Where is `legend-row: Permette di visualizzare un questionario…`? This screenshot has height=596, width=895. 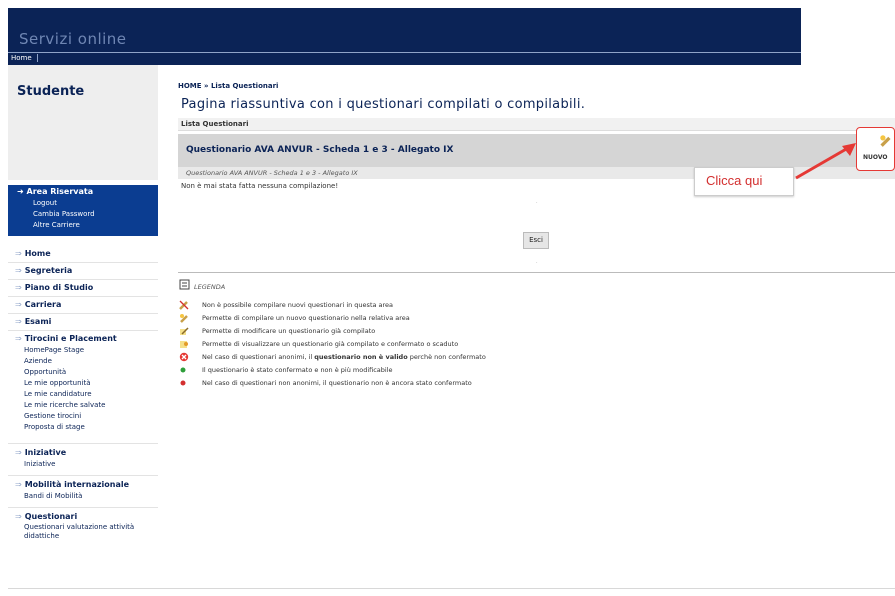
legend-row: Permette di visualizzare un questionario… is located at coordinates (528, 345).